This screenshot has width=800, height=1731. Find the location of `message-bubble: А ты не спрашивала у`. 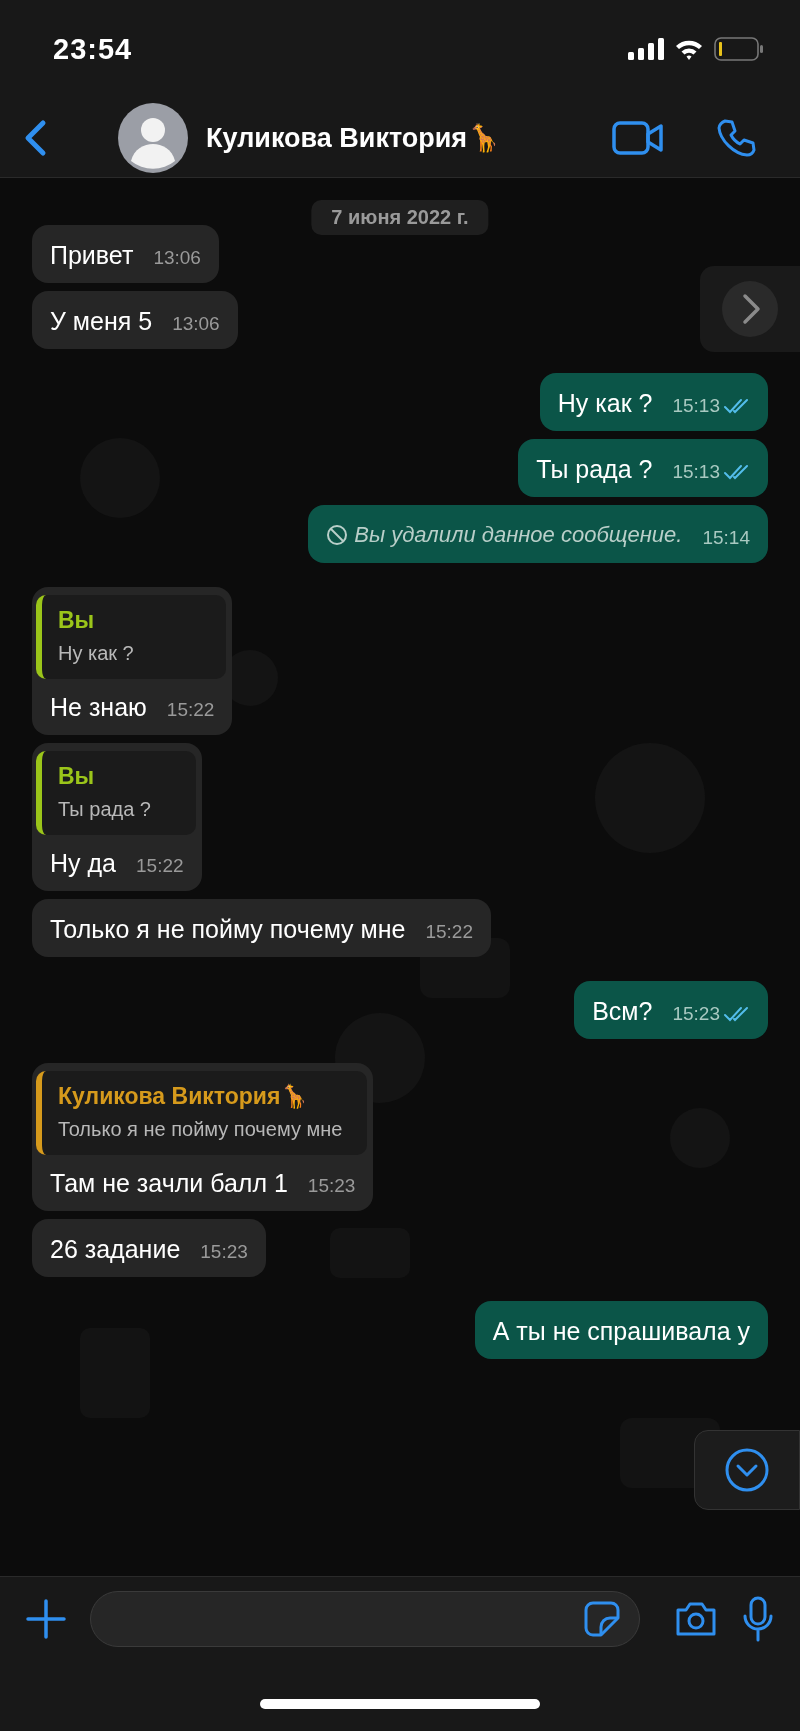

message-bubble: А ты не спрашивала у is located at coordinates (621, 1330).